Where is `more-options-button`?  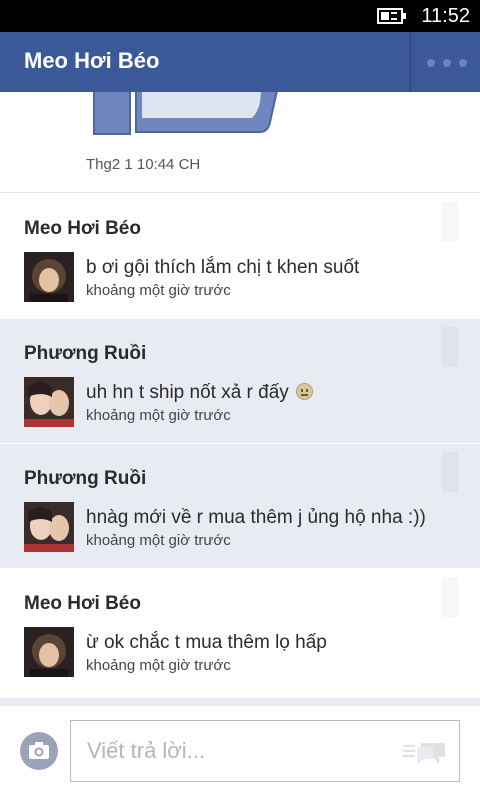 more-options-button is located at coordinates (445, 62).